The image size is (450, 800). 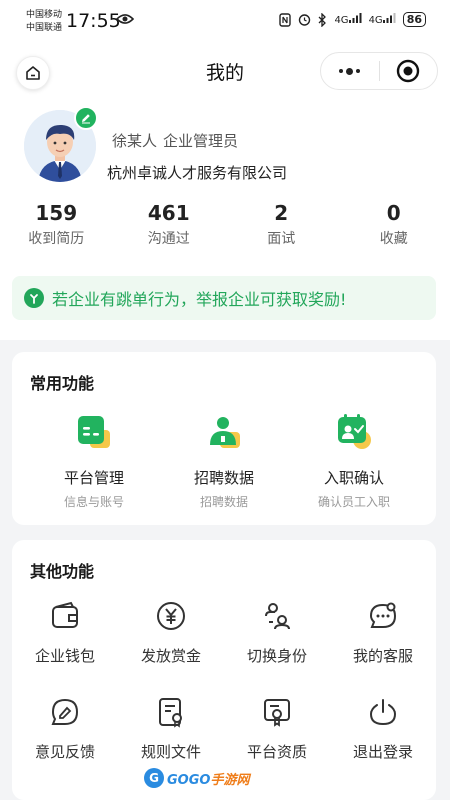 What do you see at coordinates (393, 239) in the screenshot?
I see `stat-label: 收藏` at bounding box center [393, 239].